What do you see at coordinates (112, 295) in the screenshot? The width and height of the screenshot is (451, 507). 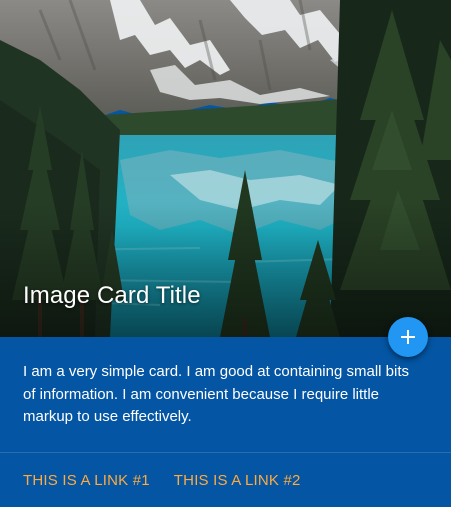 I see `card-title: Image Card Title` at bounding box center [112, 295].